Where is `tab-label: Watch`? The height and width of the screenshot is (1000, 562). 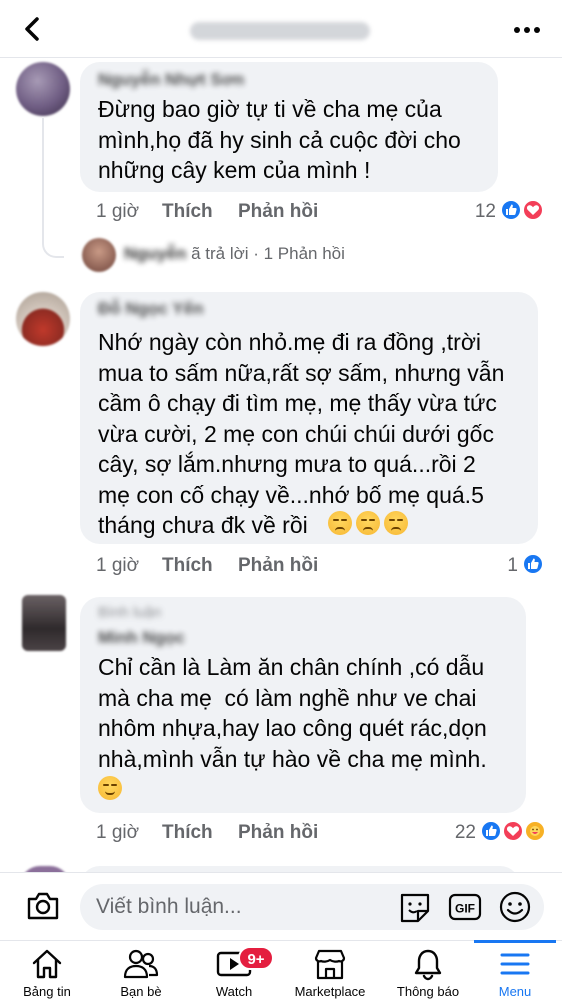 tab-label: Watch is located at coordinates (234, 991).